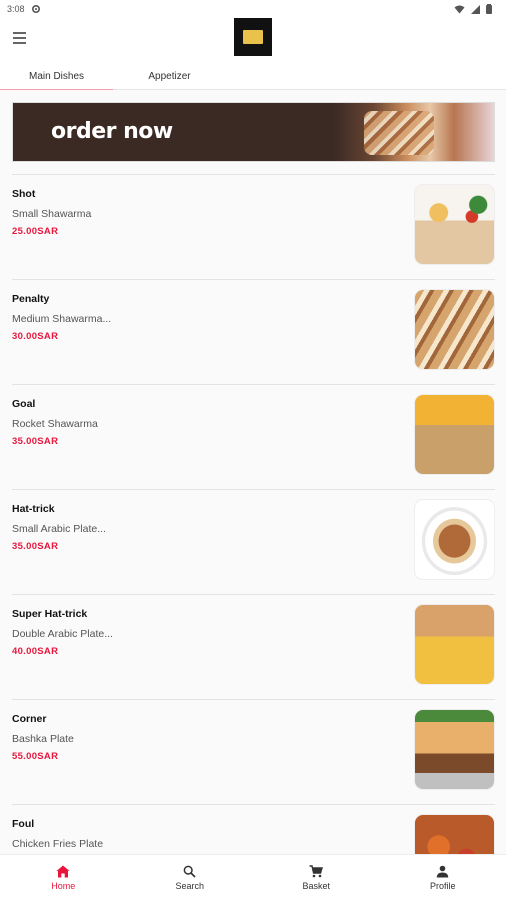  Describe the element at coordinates (253, 9) in the screenshot. I see `status-bar: 3:08` at that location.